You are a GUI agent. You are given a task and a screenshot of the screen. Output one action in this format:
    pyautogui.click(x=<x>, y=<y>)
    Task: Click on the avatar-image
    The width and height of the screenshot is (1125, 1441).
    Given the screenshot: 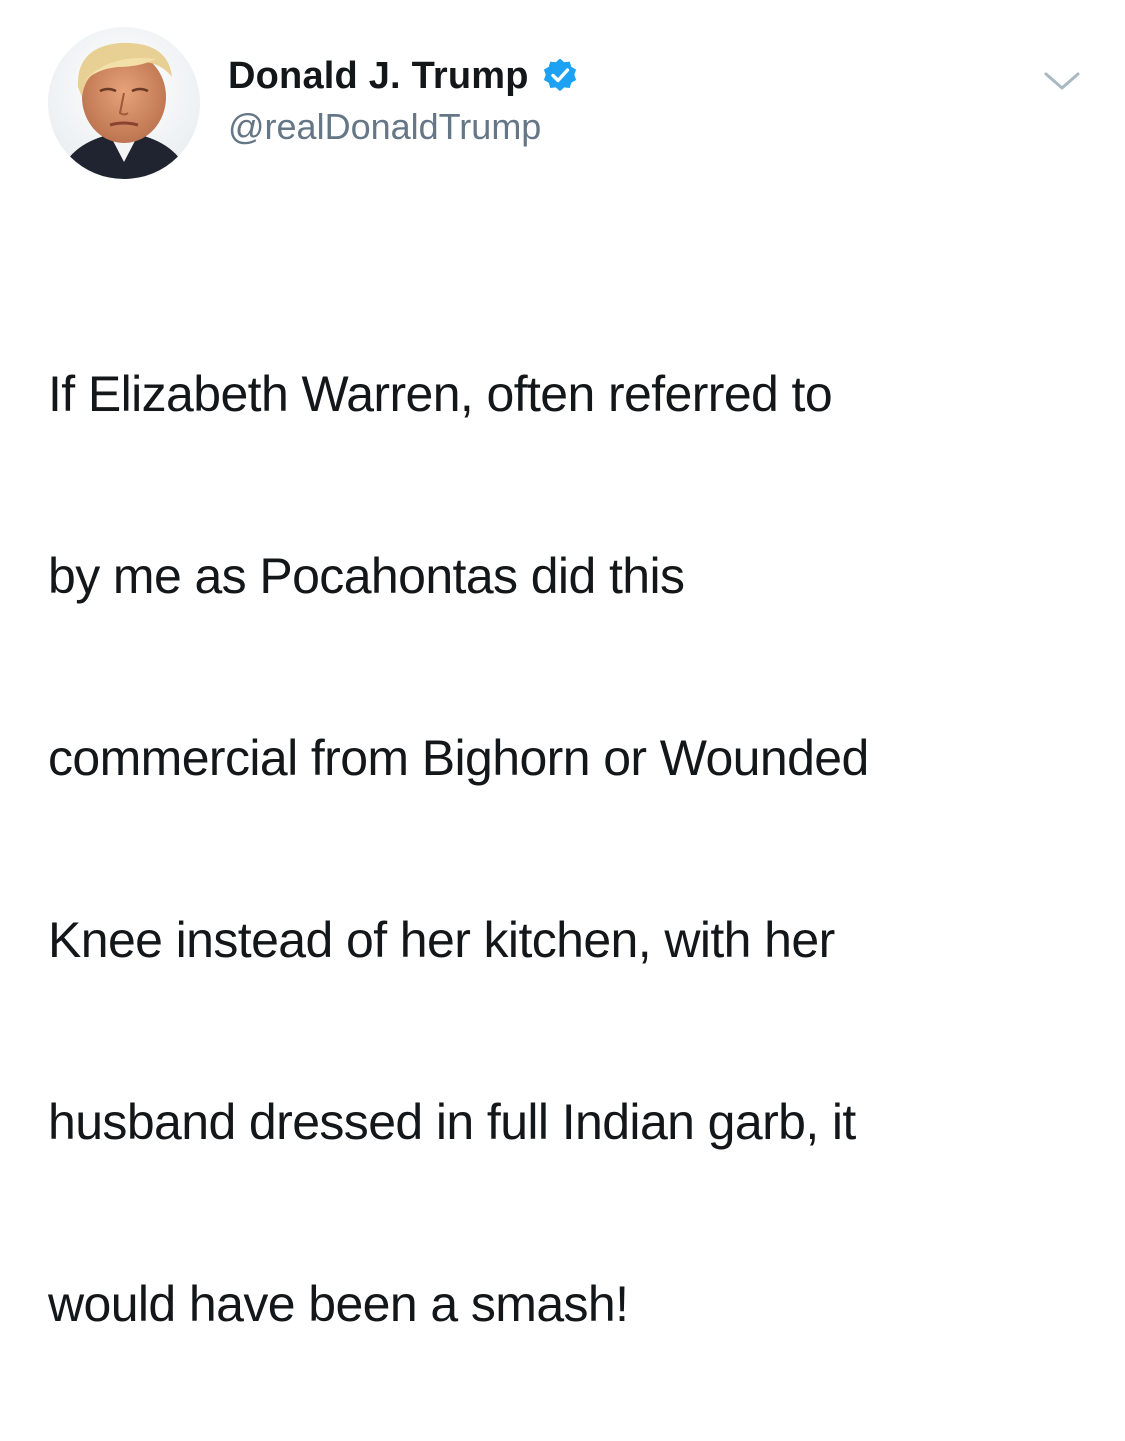 What is the action you would take?
    pyautogui.click(x=124, y=103)
    